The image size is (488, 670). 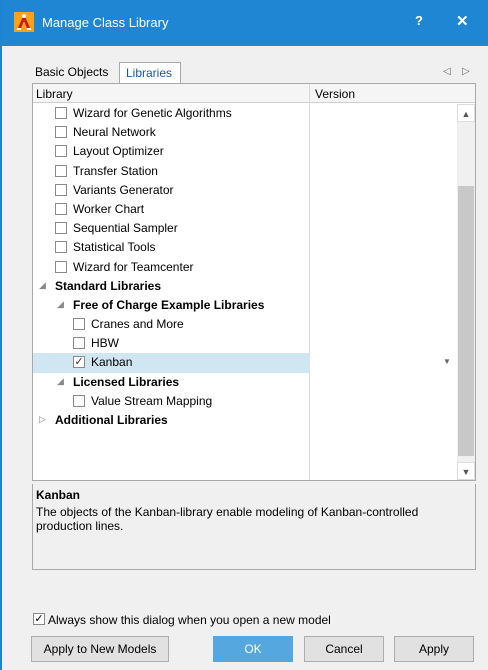 I want to click on tree-group-row: ◢ Free of Charge Example Libraries, so click(x=245, y=305).